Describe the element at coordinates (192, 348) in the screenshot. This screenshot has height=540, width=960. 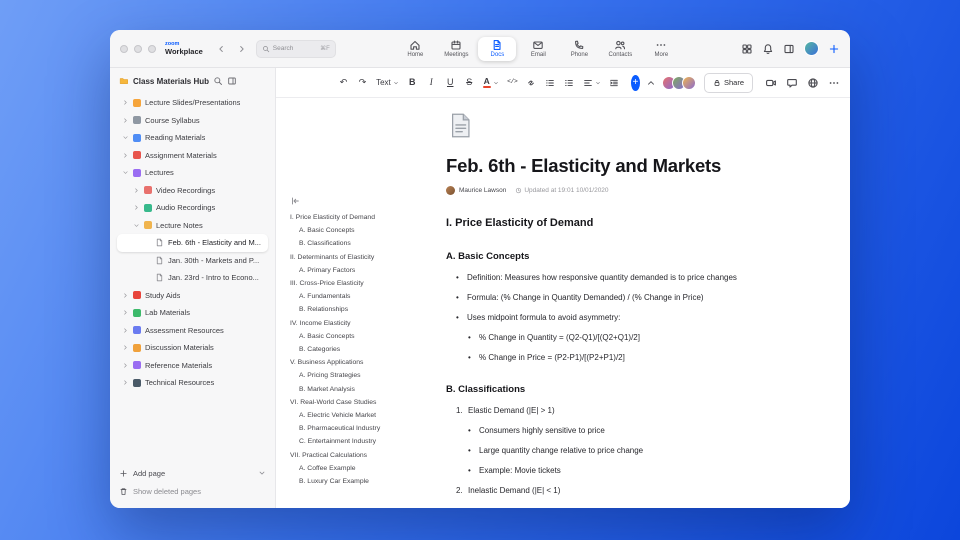
I see `sidebar-item: Discussion Materials` at that location.